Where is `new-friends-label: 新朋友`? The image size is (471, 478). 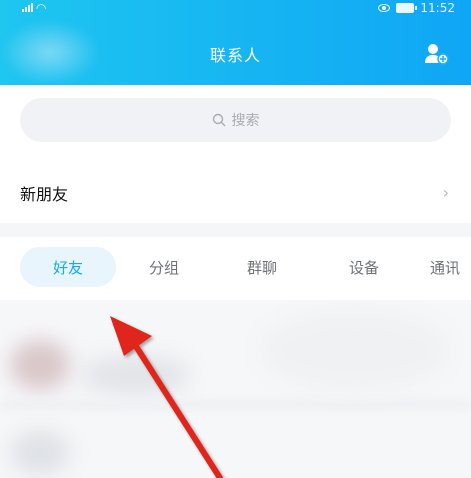 new-friends-label: 新朋友 is located at coordinates (44, 194).